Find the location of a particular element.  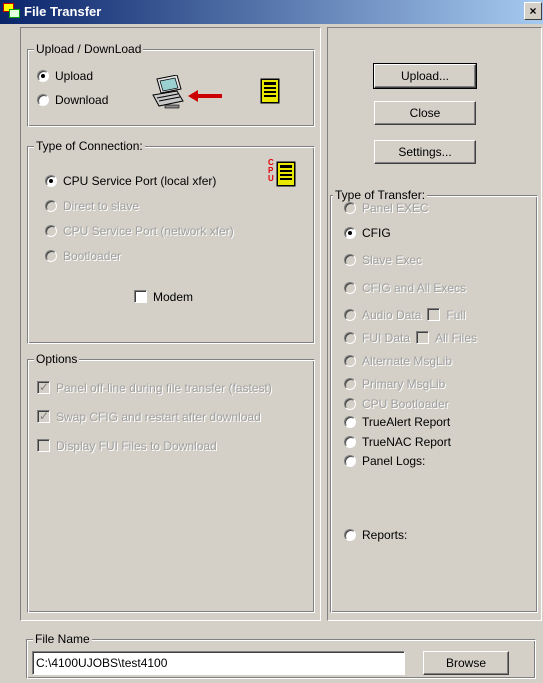

connection-cpu-local-radio-button is located at coordinates (51, 181).